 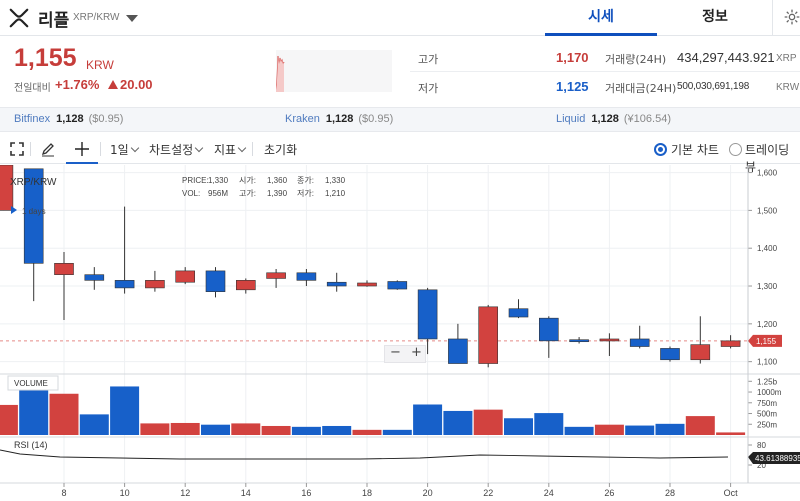 What do you see at coordinates (400, 18) in the screenshot?
I see `app-header: 리플 XRP/KRW 시세 정보` at bounding box center [400, 18].